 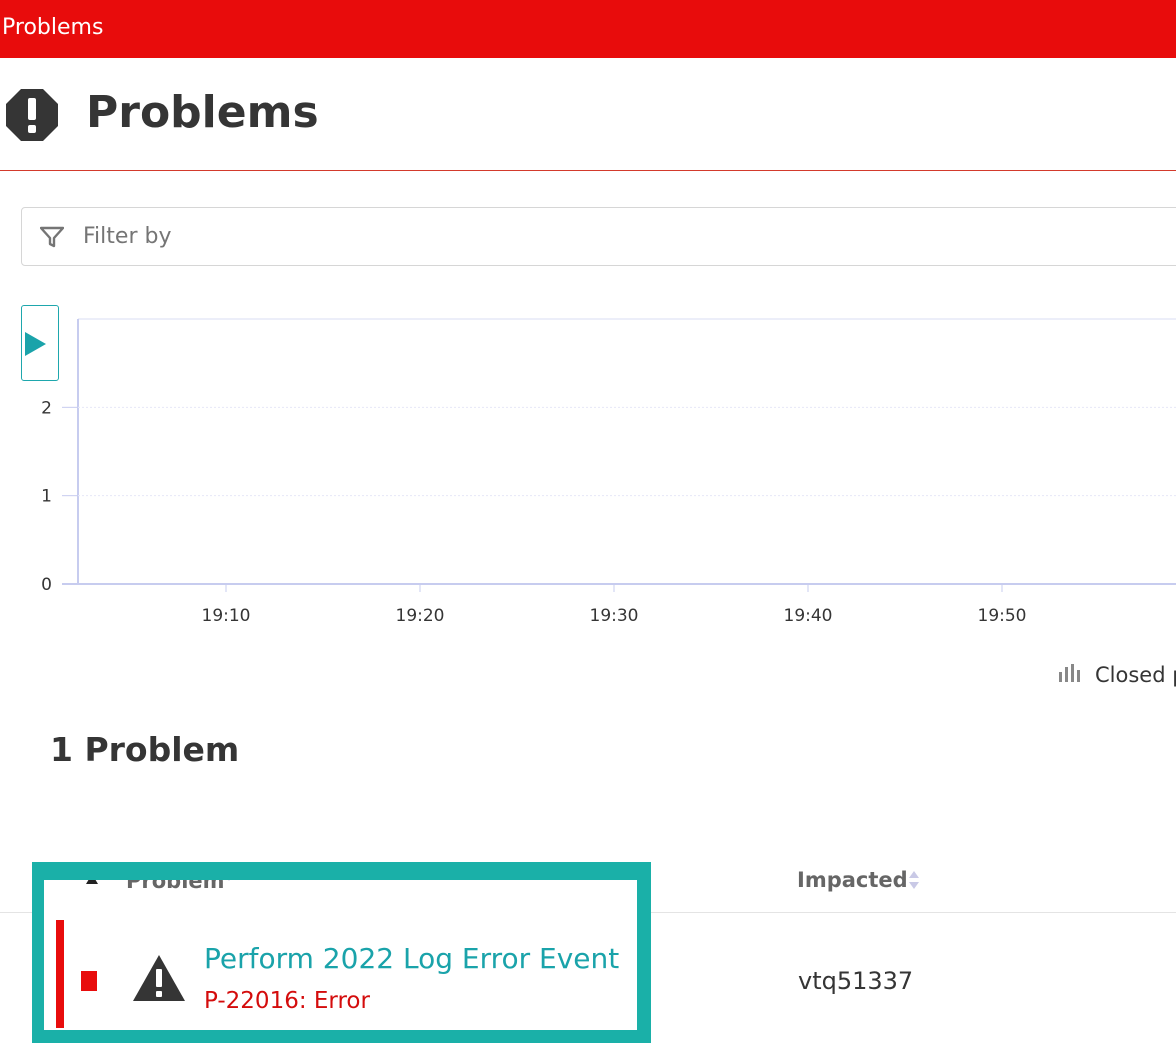 I want to click on topbar-title: Problems, so click(x=53, y=27).